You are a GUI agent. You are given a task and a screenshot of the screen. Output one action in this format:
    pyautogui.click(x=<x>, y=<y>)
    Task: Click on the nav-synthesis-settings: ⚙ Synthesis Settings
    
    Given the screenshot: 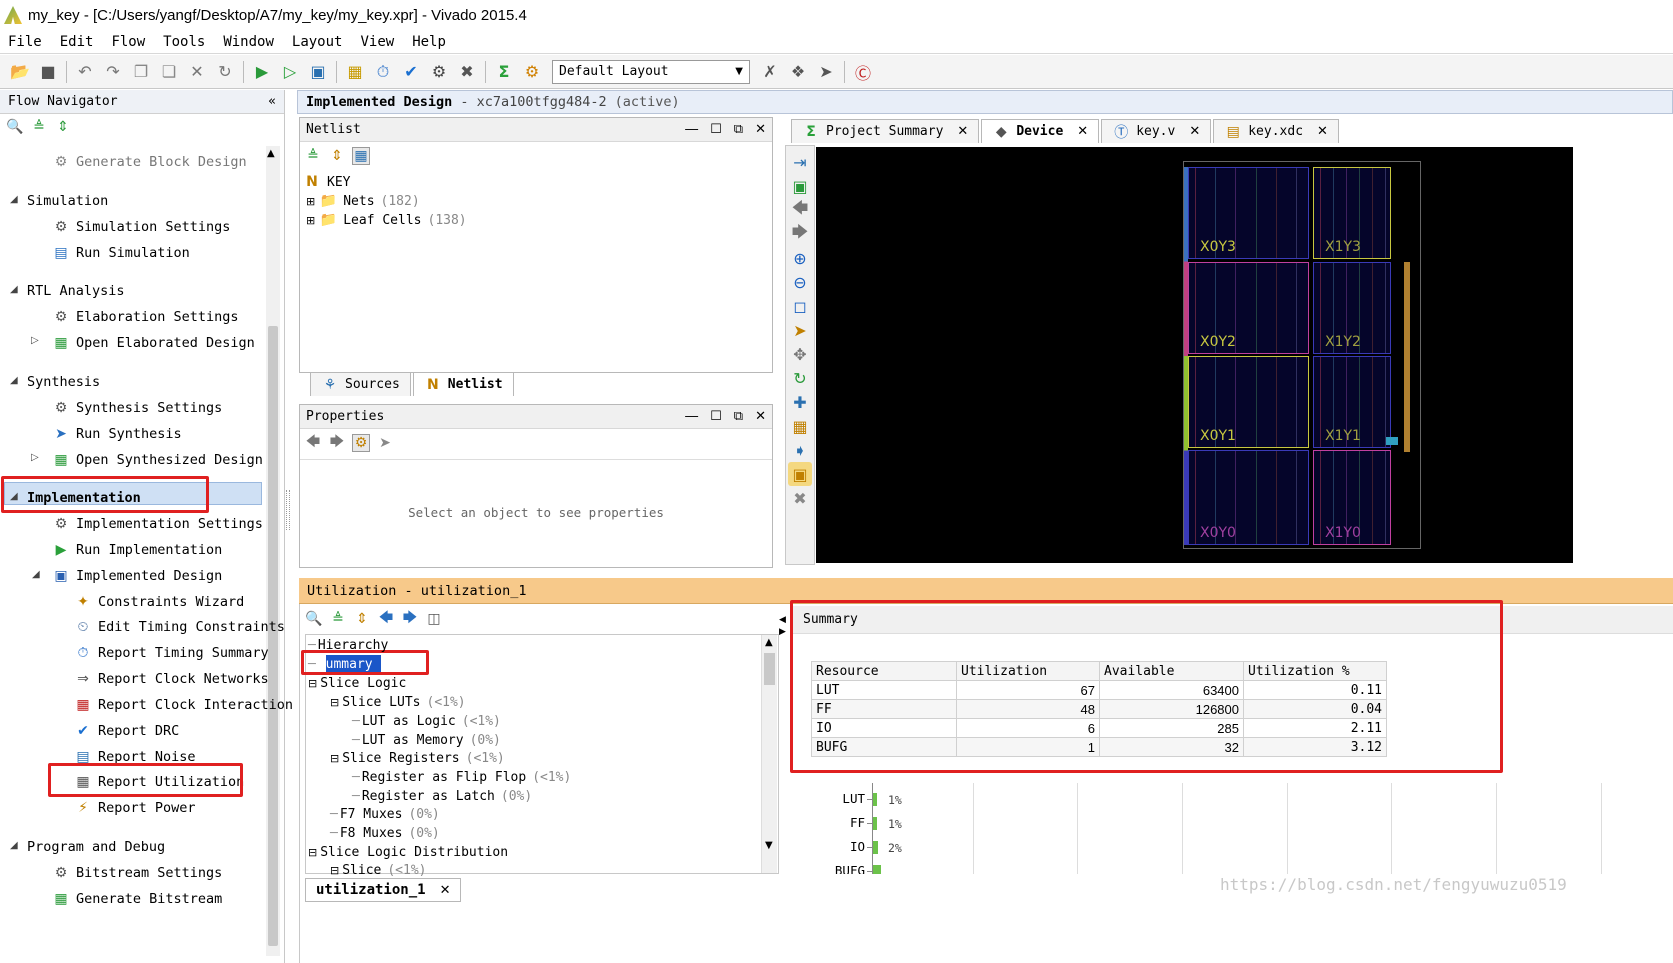 What is the action you would take?
    pyautogui.click(x=137, y=408)
    